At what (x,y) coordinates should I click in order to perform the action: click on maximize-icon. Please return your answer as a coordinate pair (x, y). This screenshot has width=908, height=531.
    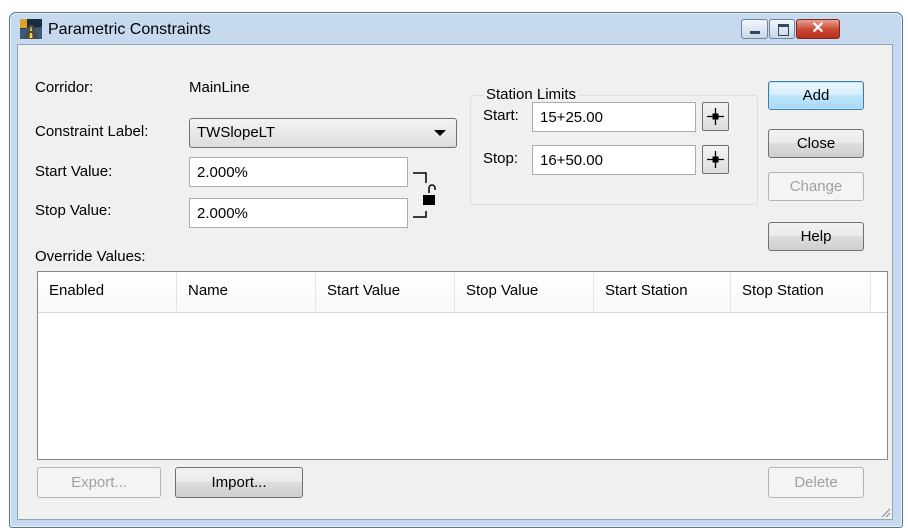
    Looking at the image, I should click on (783, 30).